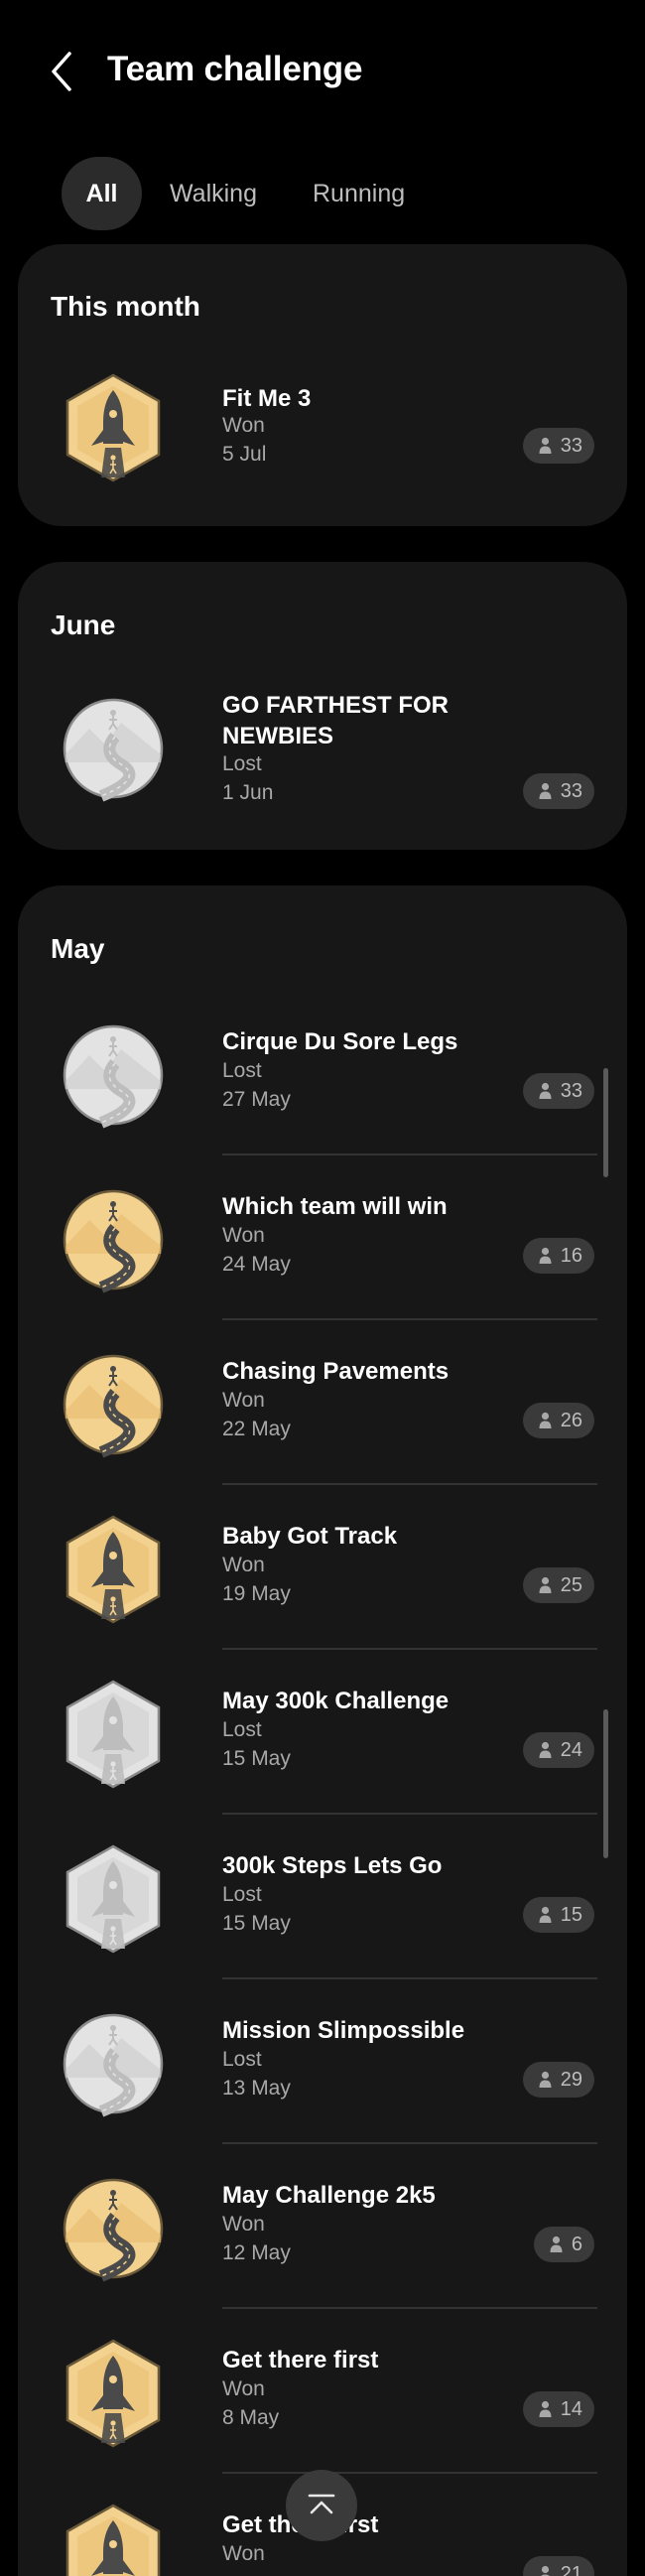 The image size is (645, 2576). I want to click on list-item: May 300k Challenge Lost 15 May 24, so click(322, 1730).